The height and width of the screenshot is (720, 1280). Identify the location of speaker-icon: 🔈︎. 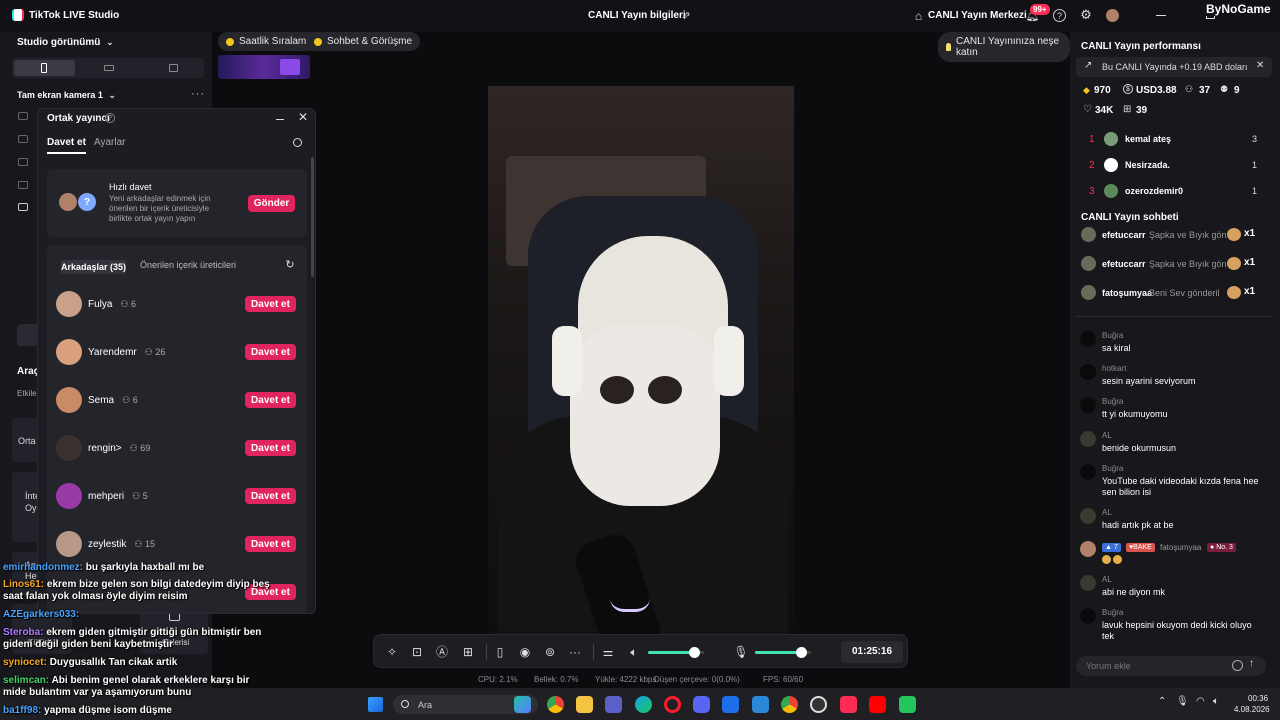
(634, 652).